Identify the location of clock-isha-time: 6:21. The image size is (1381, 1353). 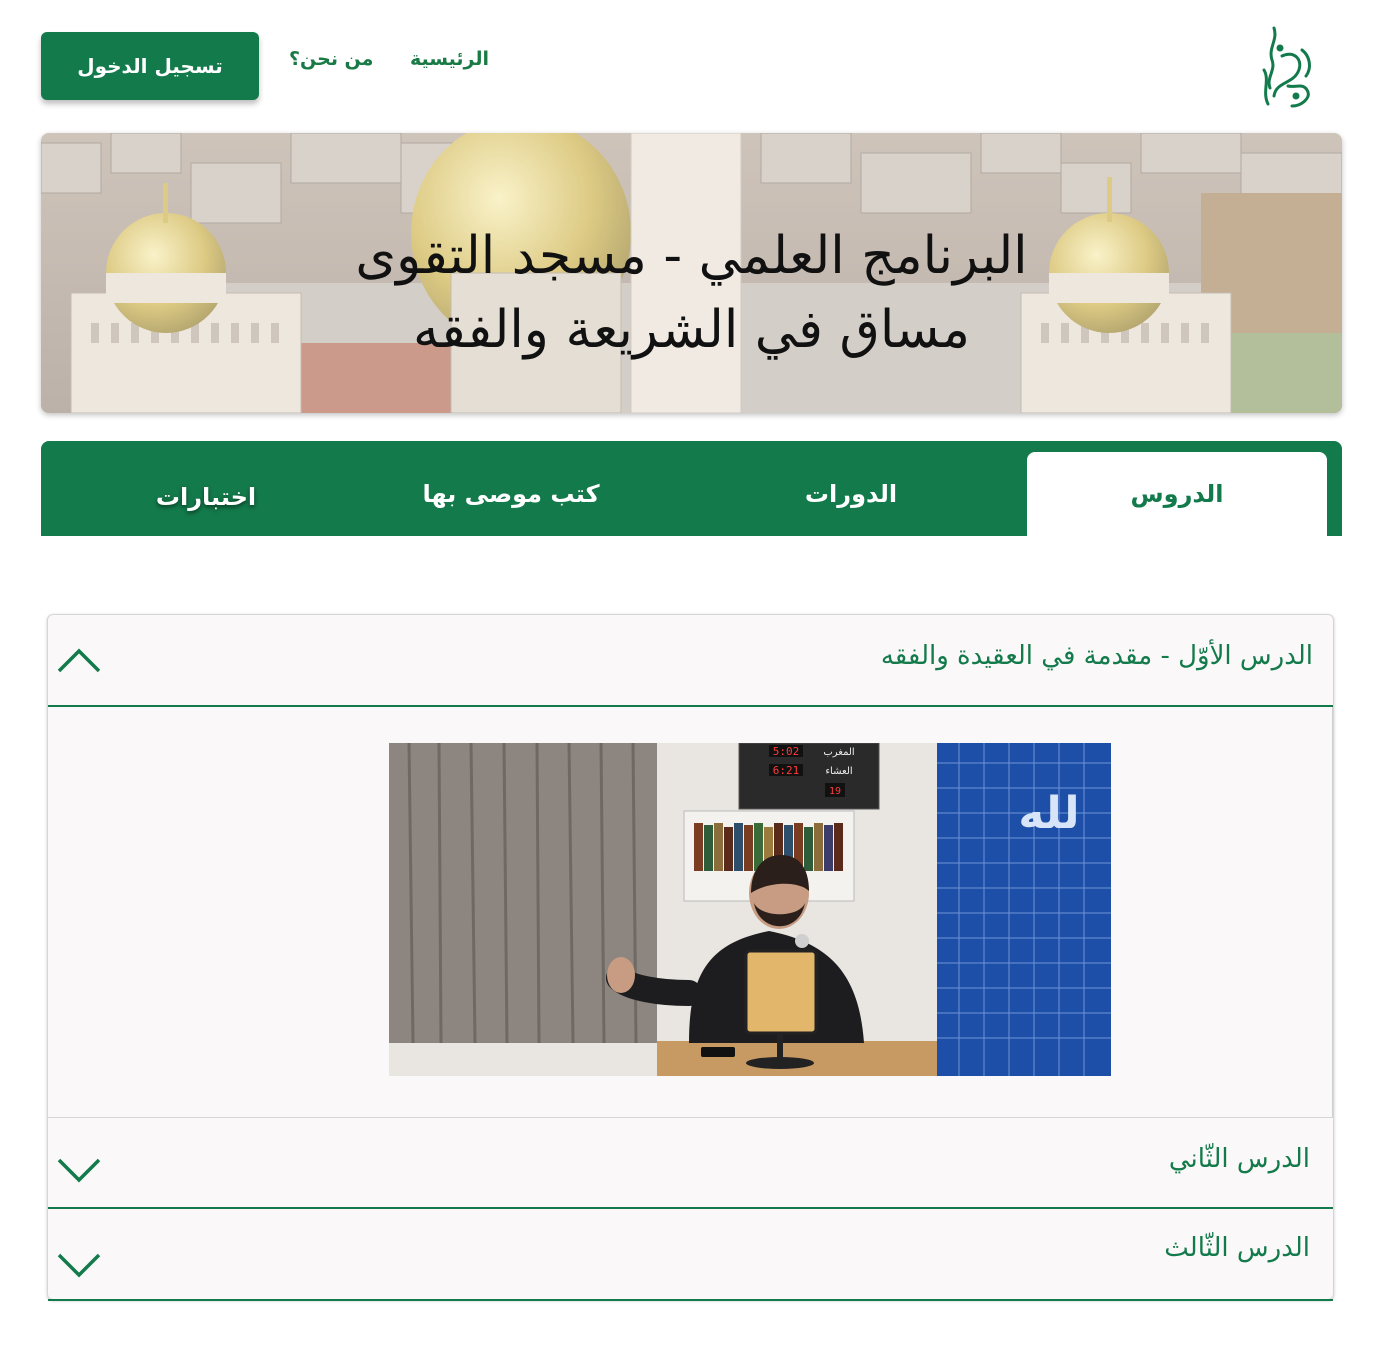
(786, 770).